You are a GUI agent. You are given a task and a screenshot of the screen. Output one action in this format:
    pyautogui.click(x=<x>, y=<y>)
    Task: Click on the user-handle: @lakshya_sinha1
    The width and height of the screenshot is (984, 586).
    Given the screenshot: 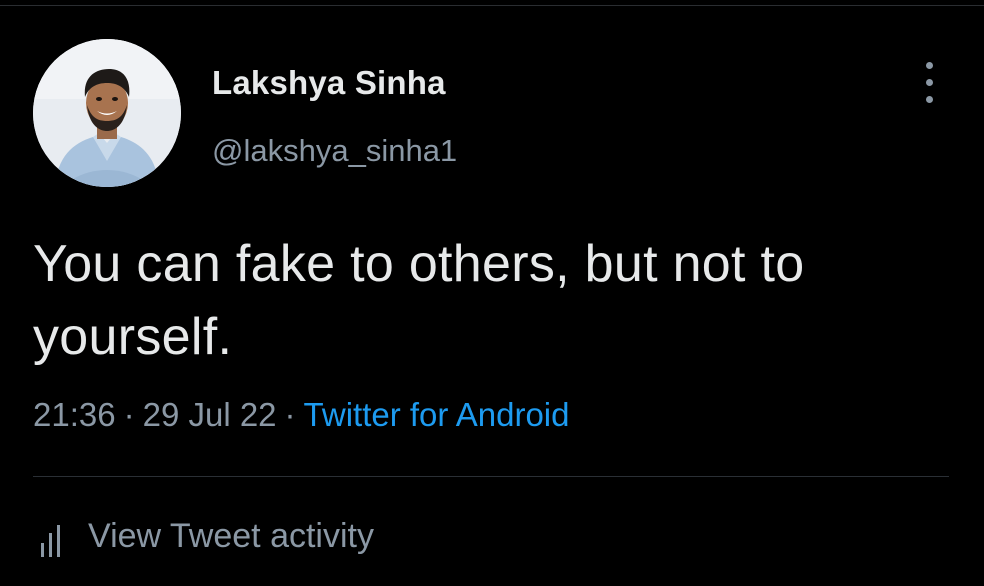 What is the action you would take?
    pyautogui.click(x=334, y=151)
    